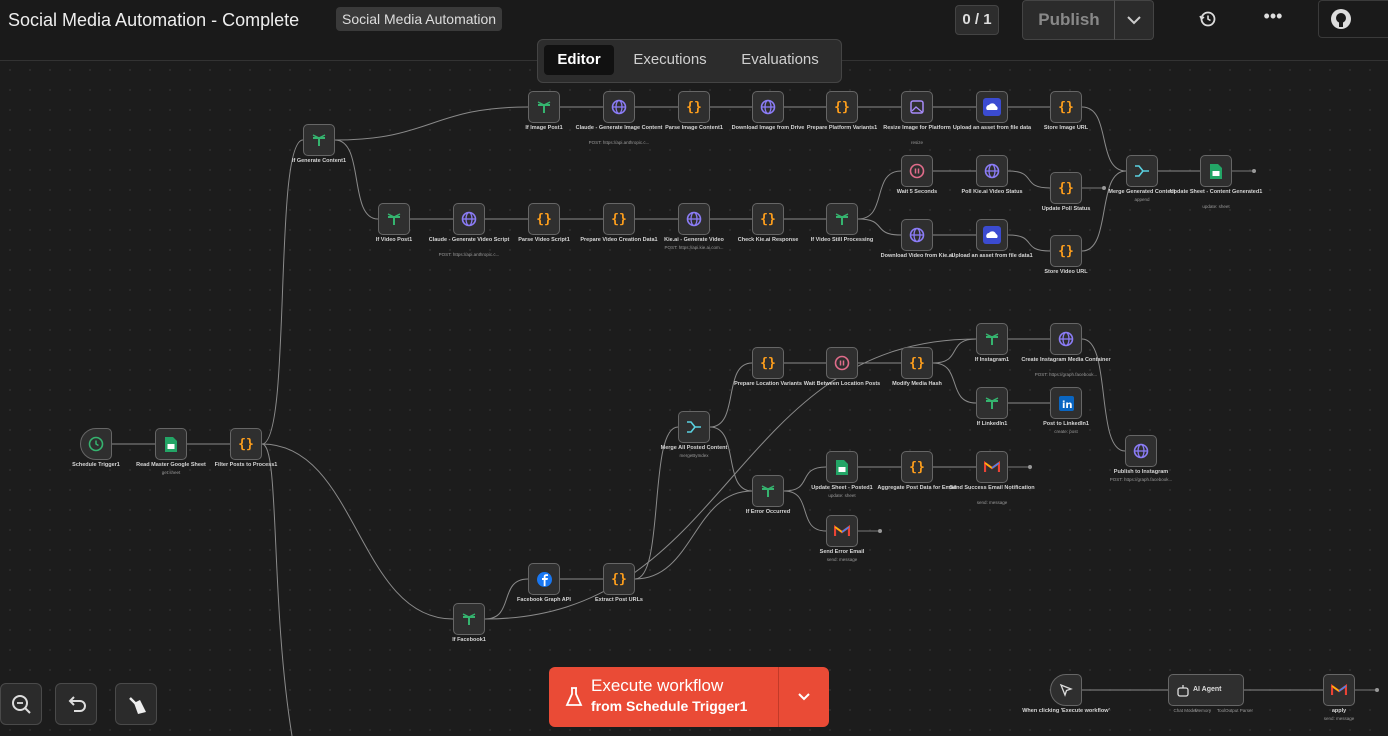  What do you see at coordinates (136, 704) in the screenshot?
I see `tidy-up-button` at bounding box center [136, 704].